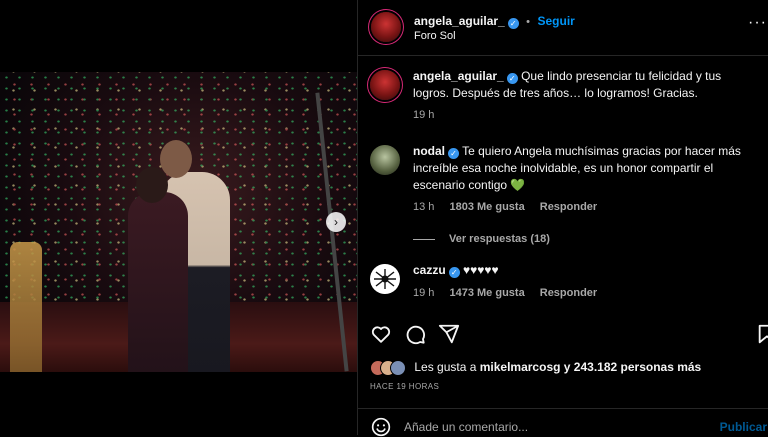 Image resolution: width=768 pixels, height=437 pixels. I want to click on author-username: angela_aguilar_, so click(459, 21).